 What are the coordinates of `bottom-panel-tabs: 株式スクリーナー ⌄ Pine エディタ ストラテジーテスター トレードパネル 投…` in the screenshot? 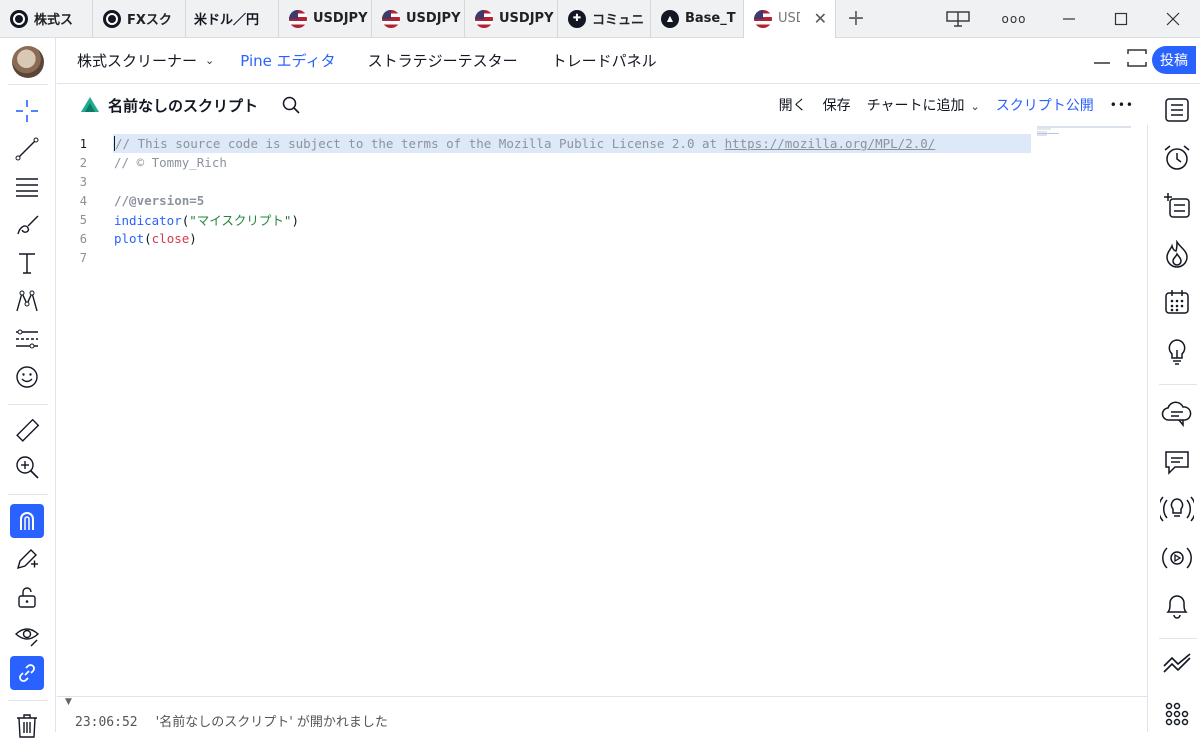 It's located at (628, 61).